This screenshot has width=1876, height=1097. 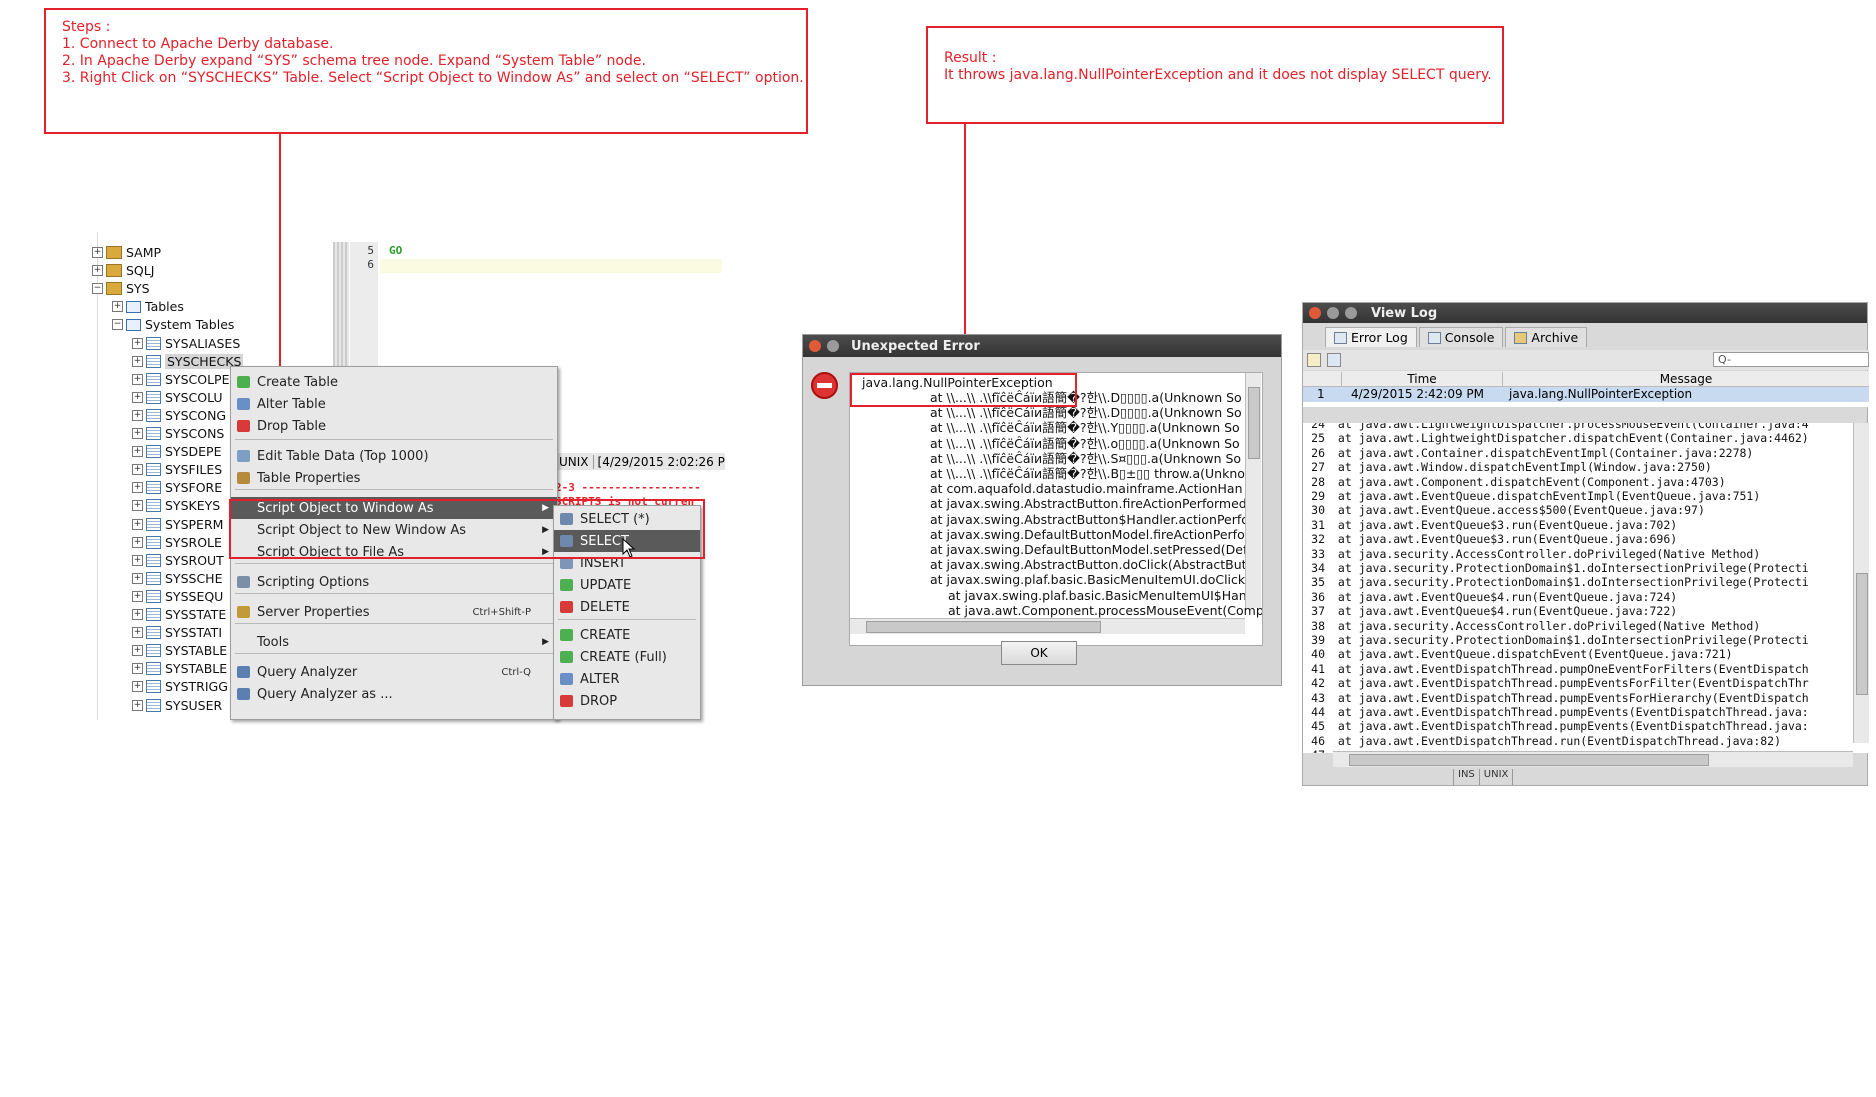 I want to click on menu-item: Scripting Options, so click(x=394, y=582).